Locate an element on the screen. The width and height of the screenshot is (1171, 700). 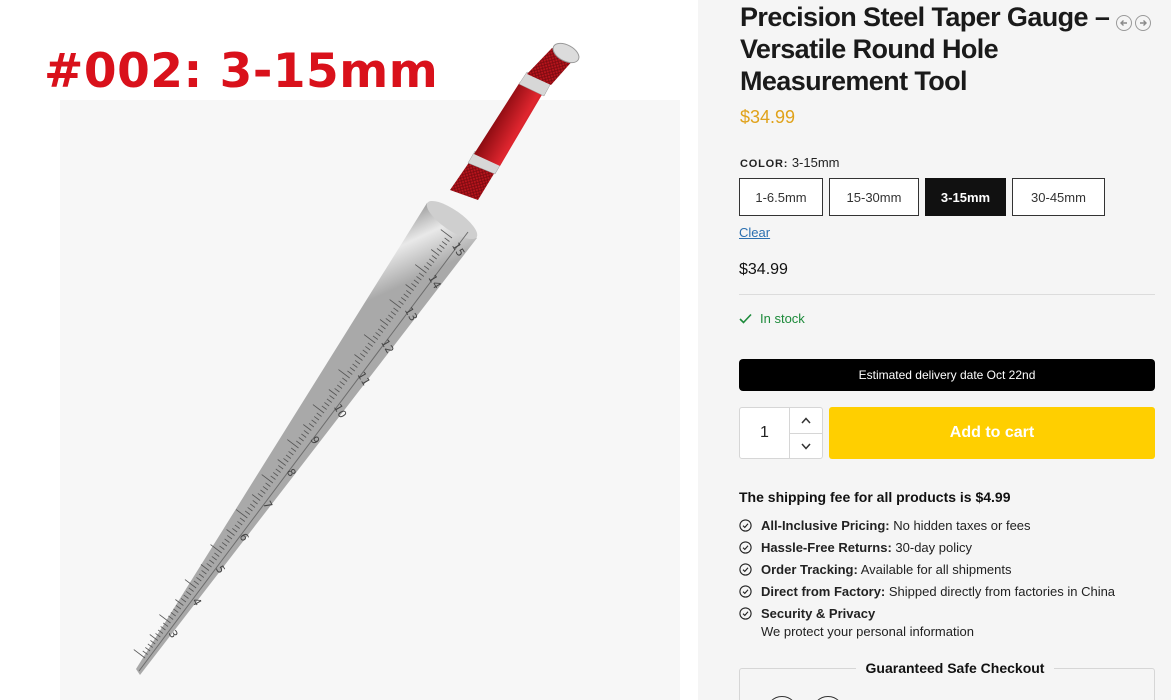
divider is located at coordinates (947, 294).